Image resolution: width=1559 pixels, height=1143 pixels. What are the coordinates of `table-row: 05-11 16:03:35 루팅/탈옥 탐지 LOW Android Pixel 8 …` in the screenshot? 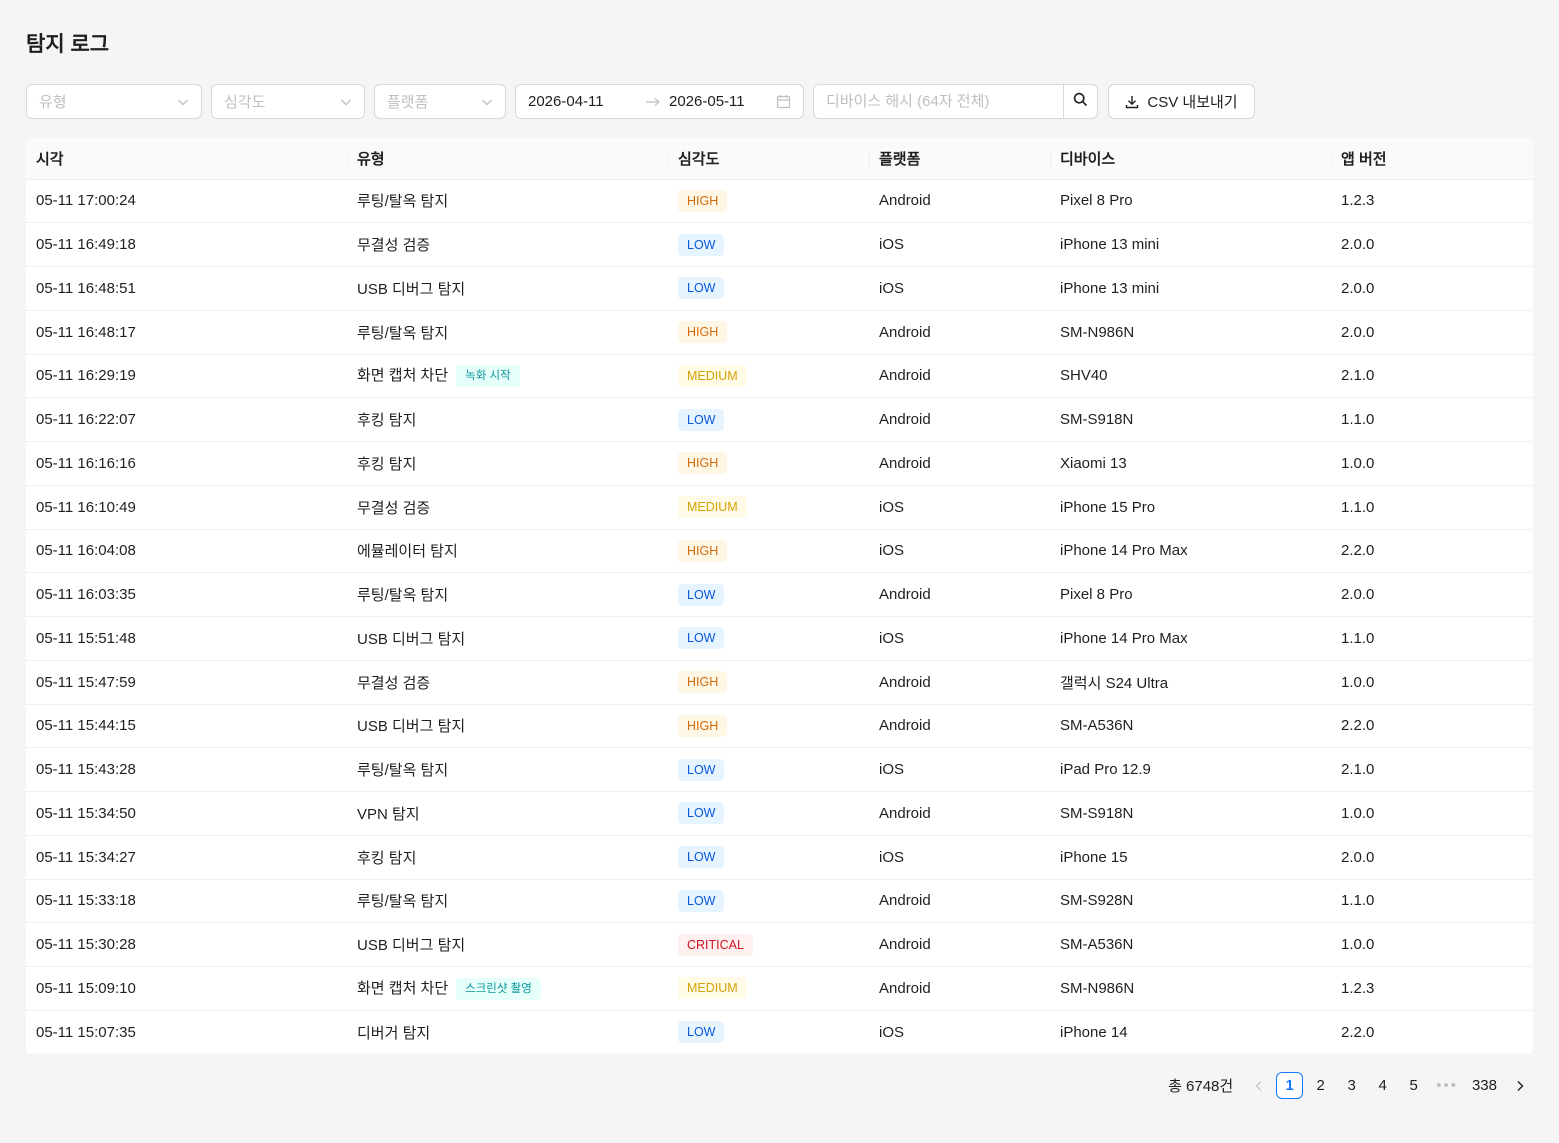 It's located at (779, 594).